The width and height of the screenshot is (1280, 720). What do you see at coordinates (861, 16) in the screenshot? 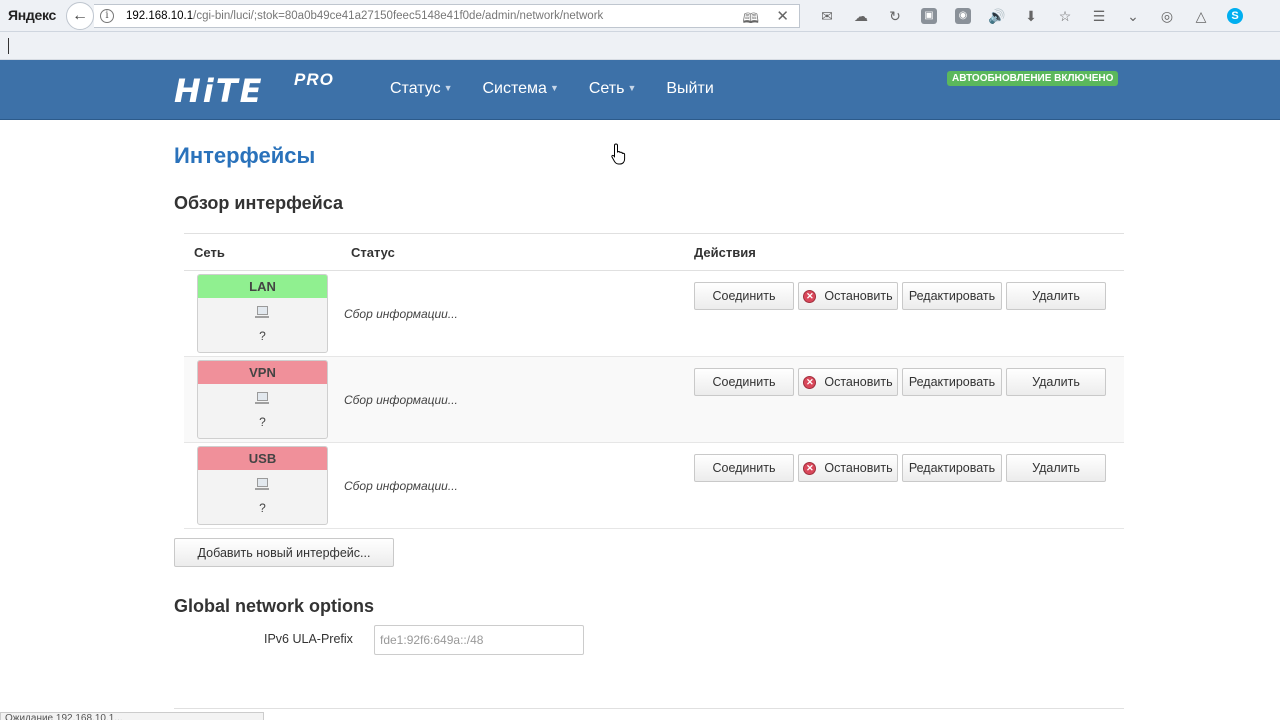
I see `weather-icon: ☁` at bounding box center [861, 16].